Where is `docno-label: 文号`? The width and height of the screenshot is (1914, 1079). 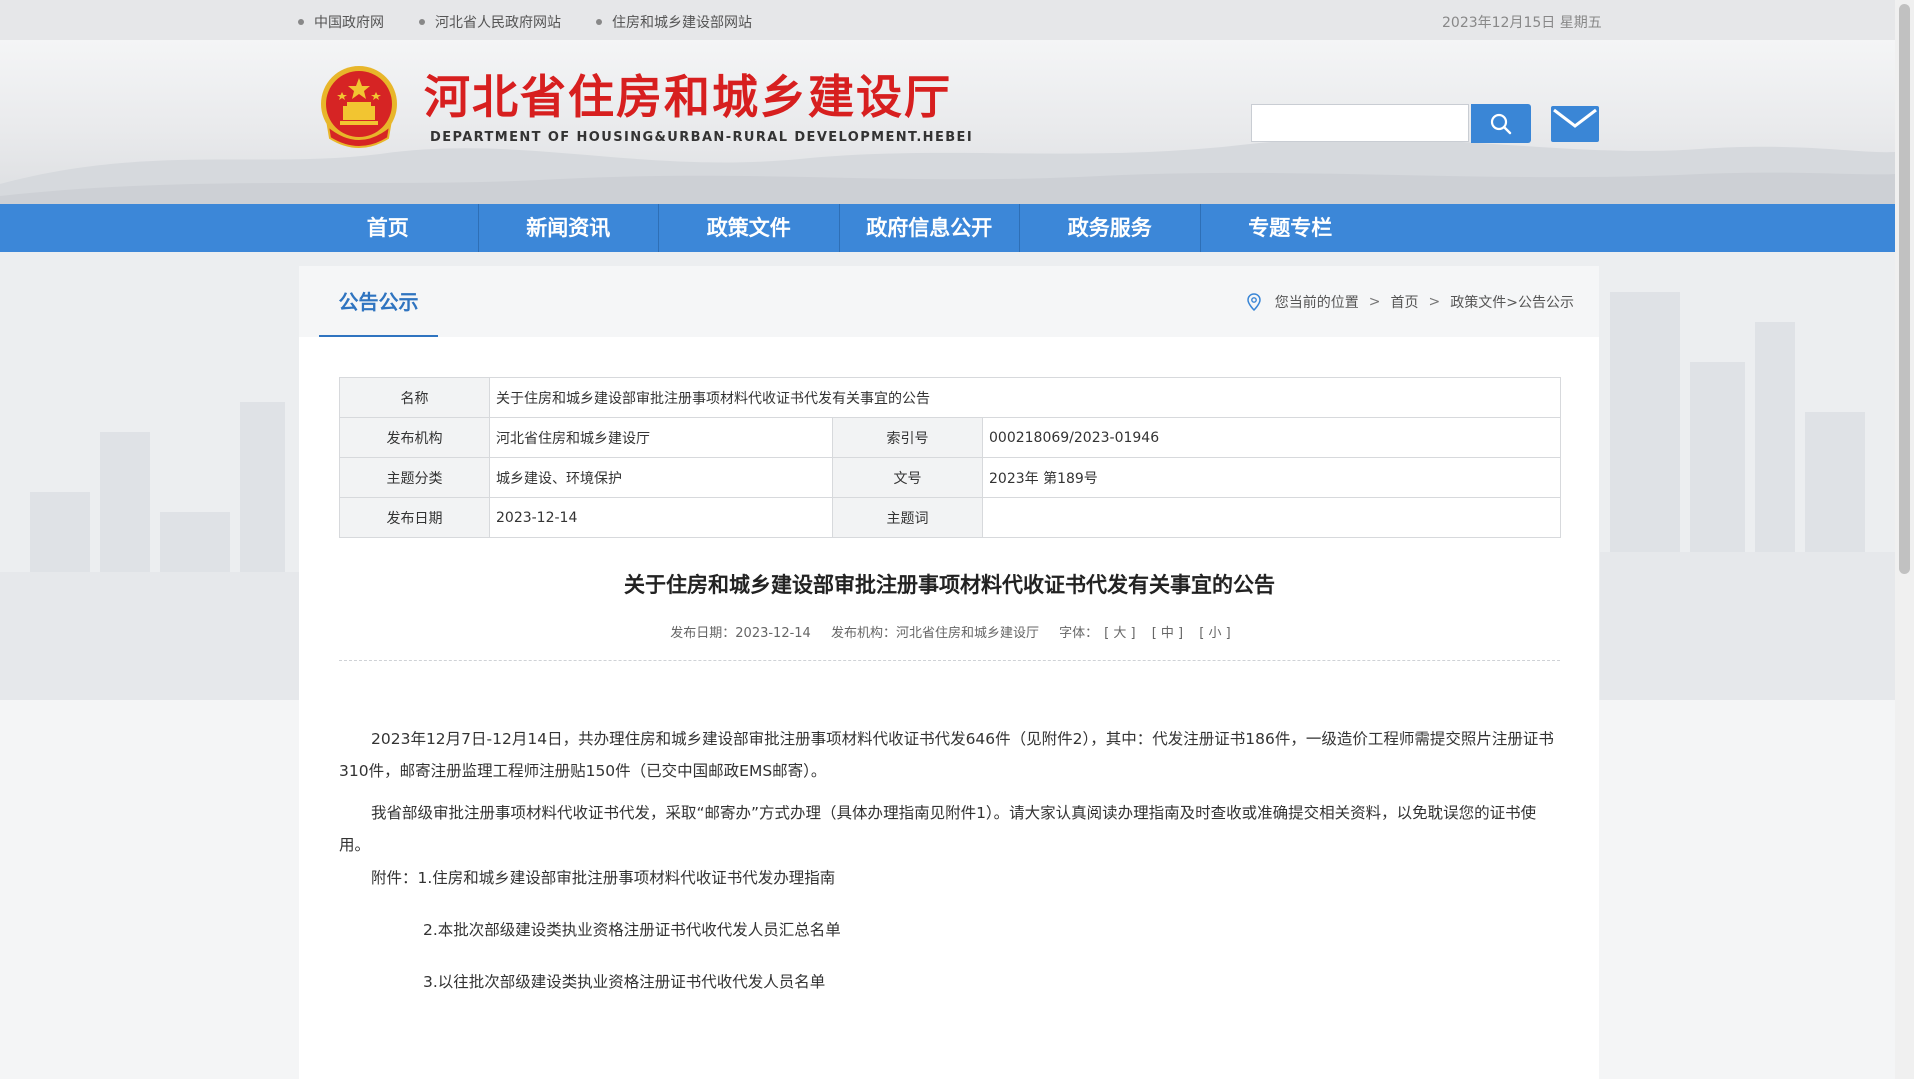
docno-label: 文号 is located at coordinates (907, 477).